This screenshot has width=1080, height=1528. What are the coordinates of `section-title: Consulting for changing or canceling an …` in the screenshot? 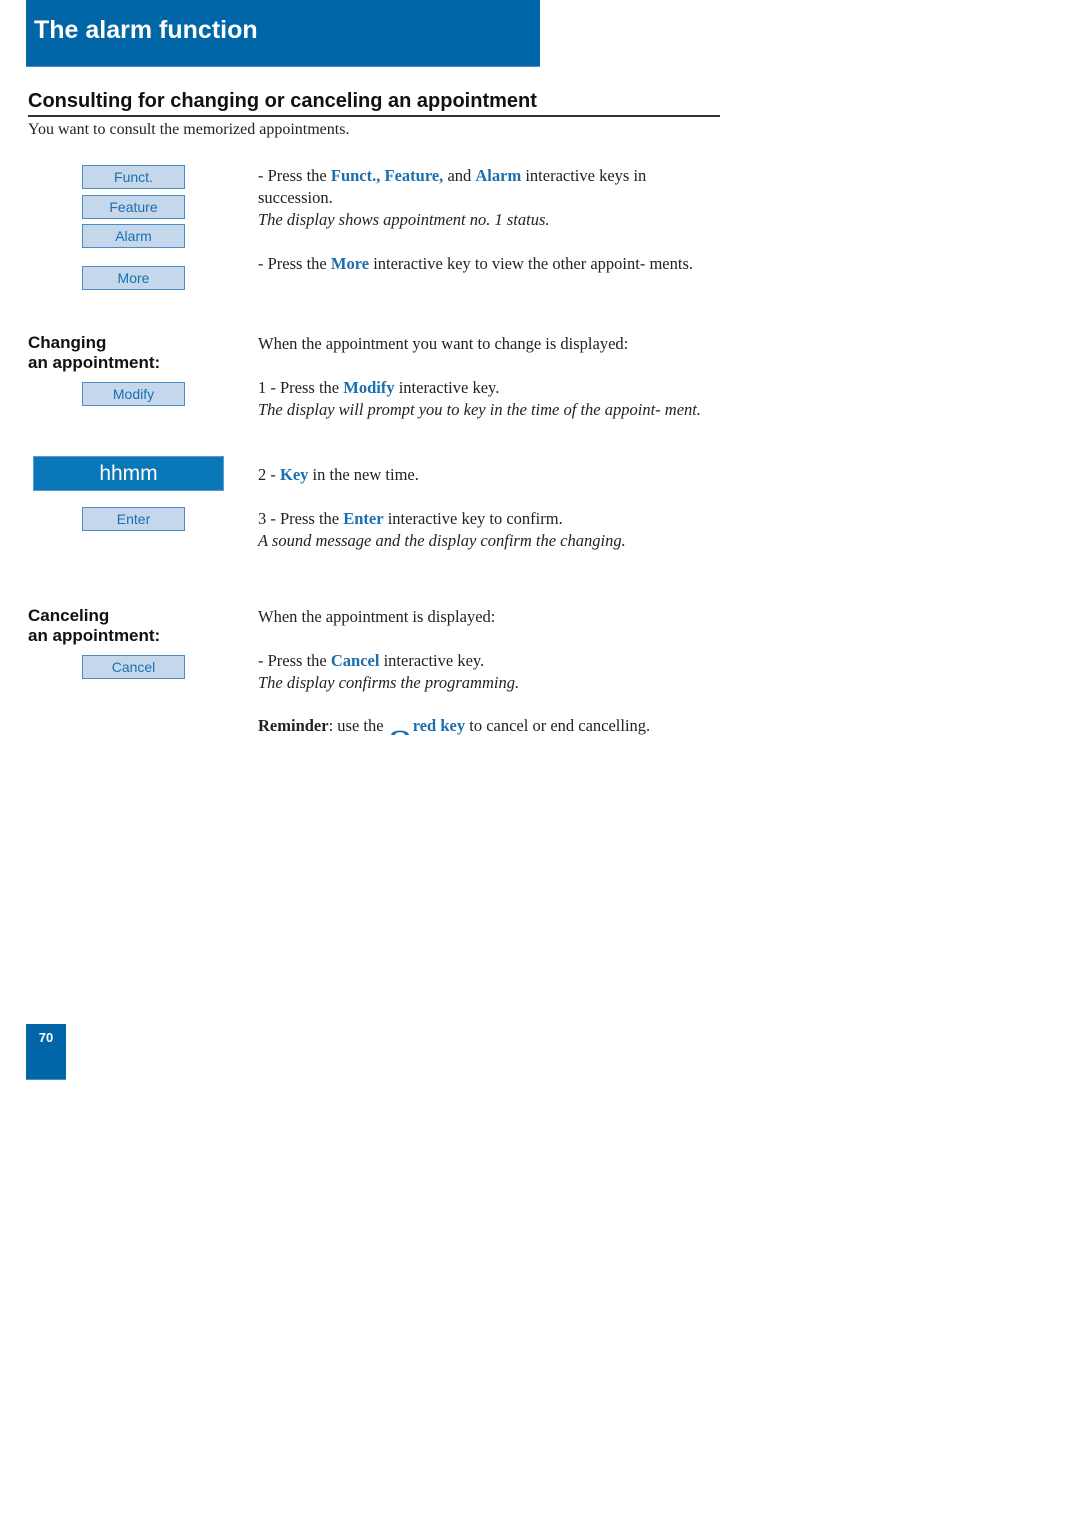 It's located at (374, 103).